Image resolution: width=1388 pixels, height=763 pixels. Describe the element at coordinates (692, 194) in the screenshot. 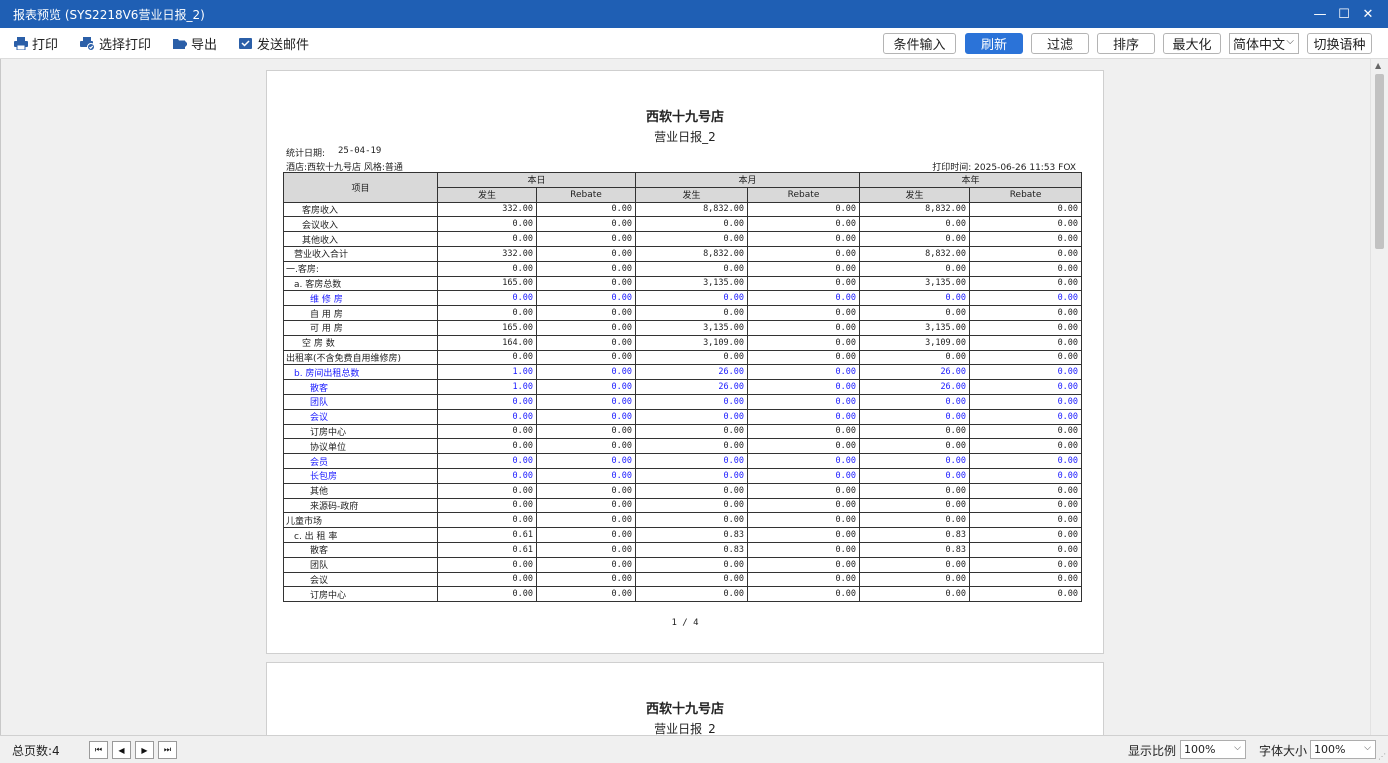

I see `header-month-occur: 发生` at that location.